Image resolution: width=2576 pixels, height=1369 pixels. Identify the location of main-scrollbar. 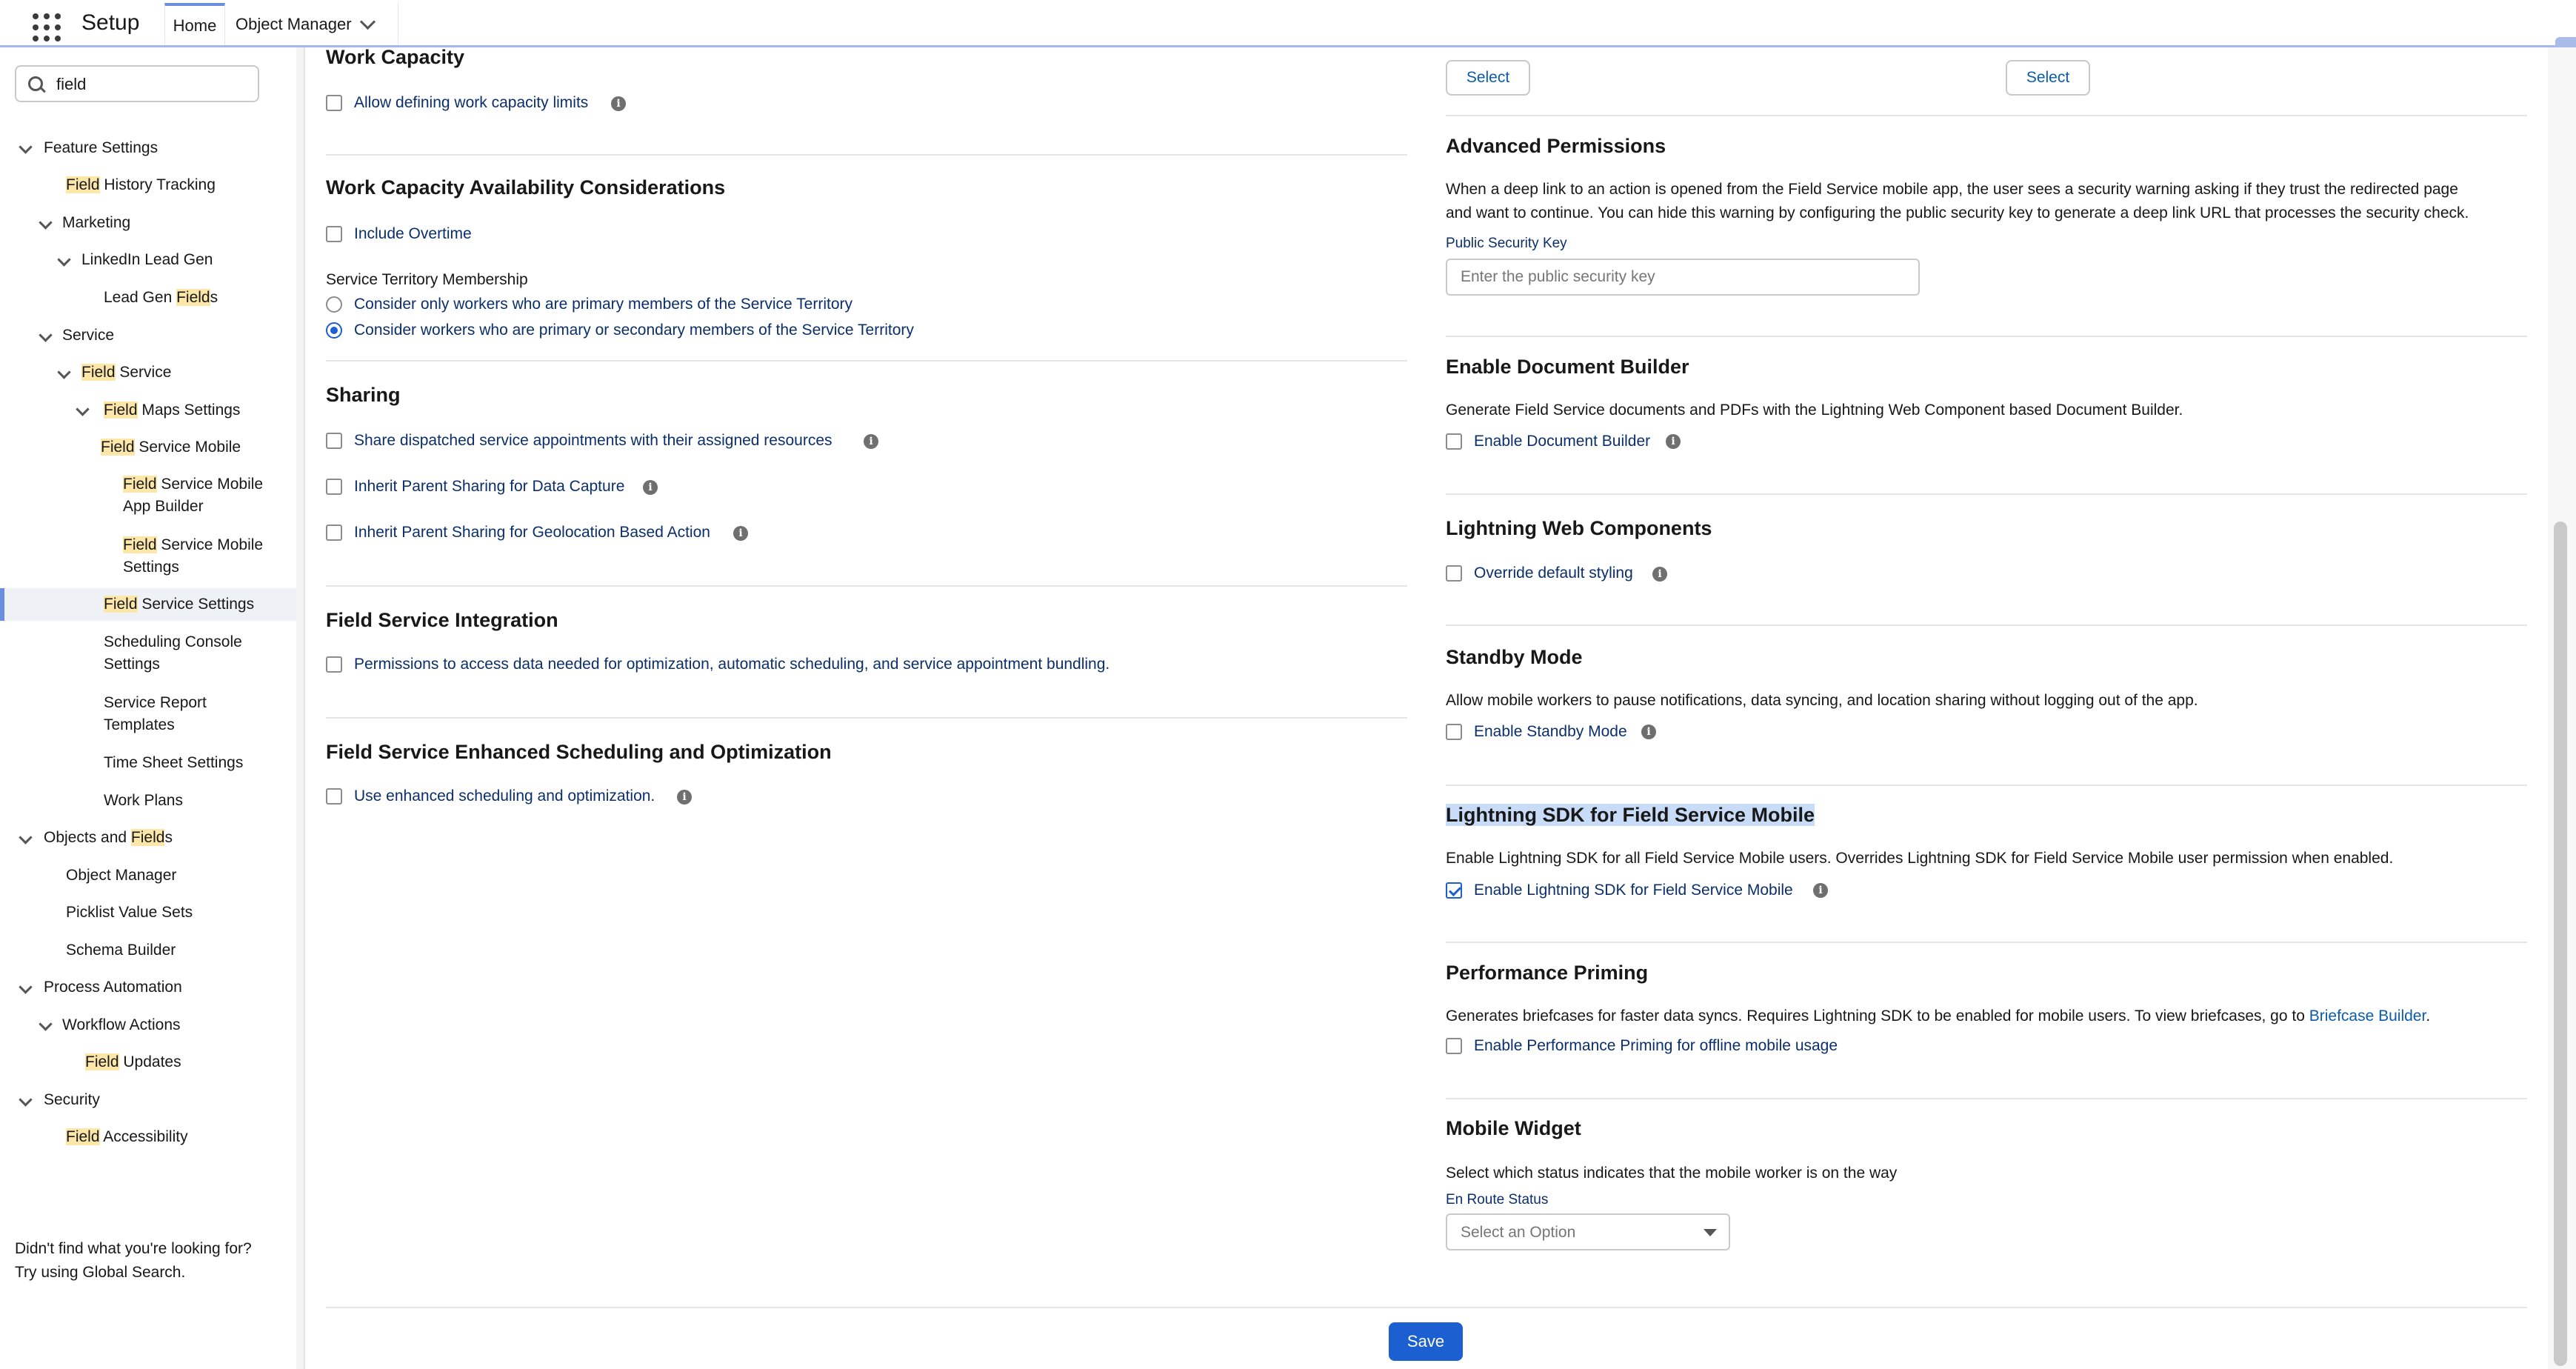
(2562, 708).